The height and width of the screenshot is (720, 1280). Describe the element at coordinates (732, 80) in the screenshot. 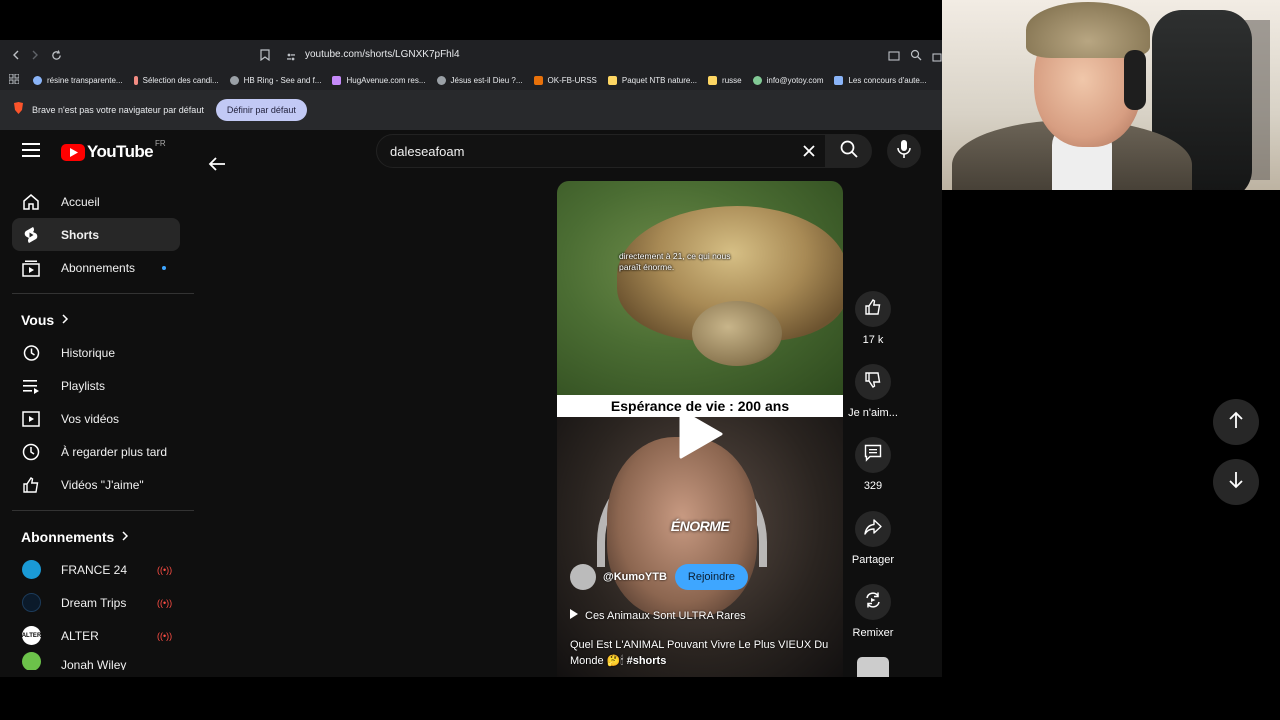

I see `bookmark-label: russe` at that location.